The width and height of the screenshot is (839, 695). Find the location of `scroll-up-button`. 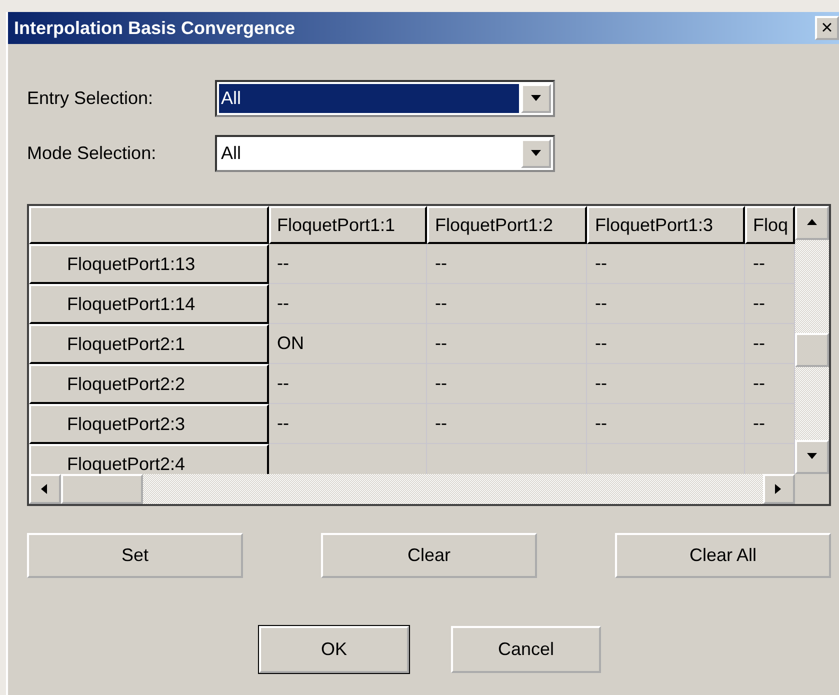

scroll-up-button is located at coordinates (812, 223).